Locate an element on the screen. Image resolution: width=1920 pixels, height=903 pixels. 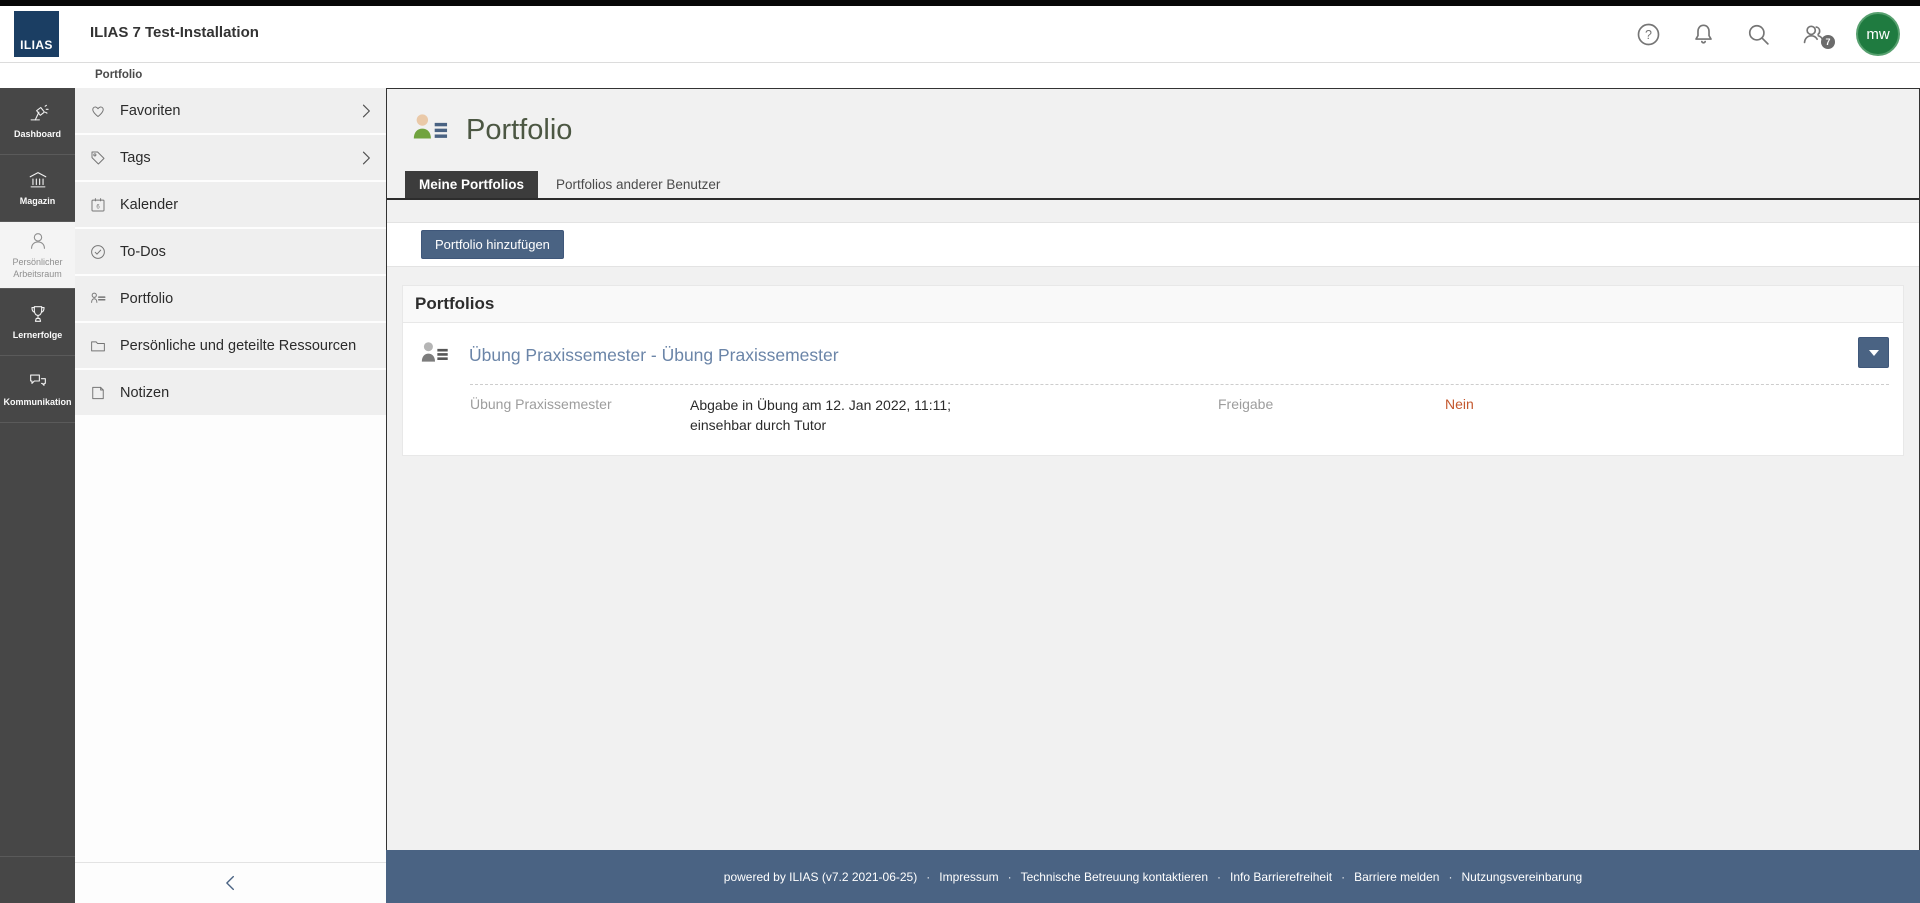
portfolio-page-icon is located at coordinates (430, 126).